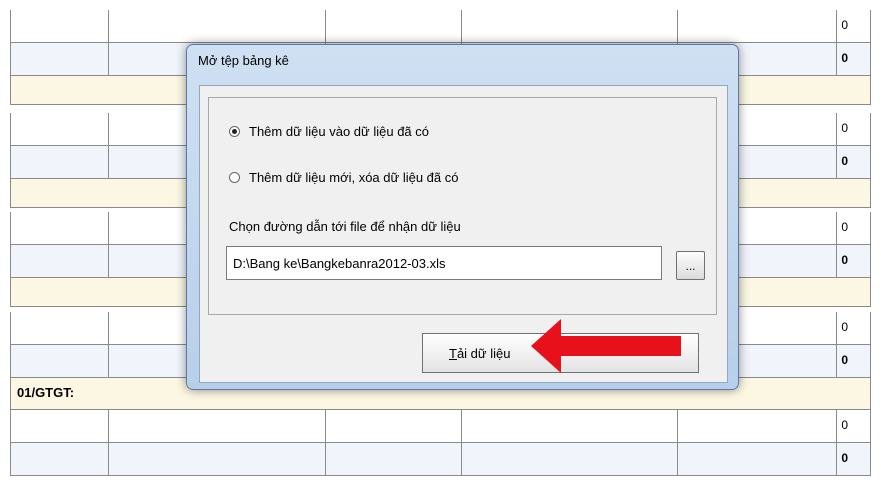 The width and height of the screenshot is (881, 481). I want to click on load-button-accelerator: T, so click(453, 353).